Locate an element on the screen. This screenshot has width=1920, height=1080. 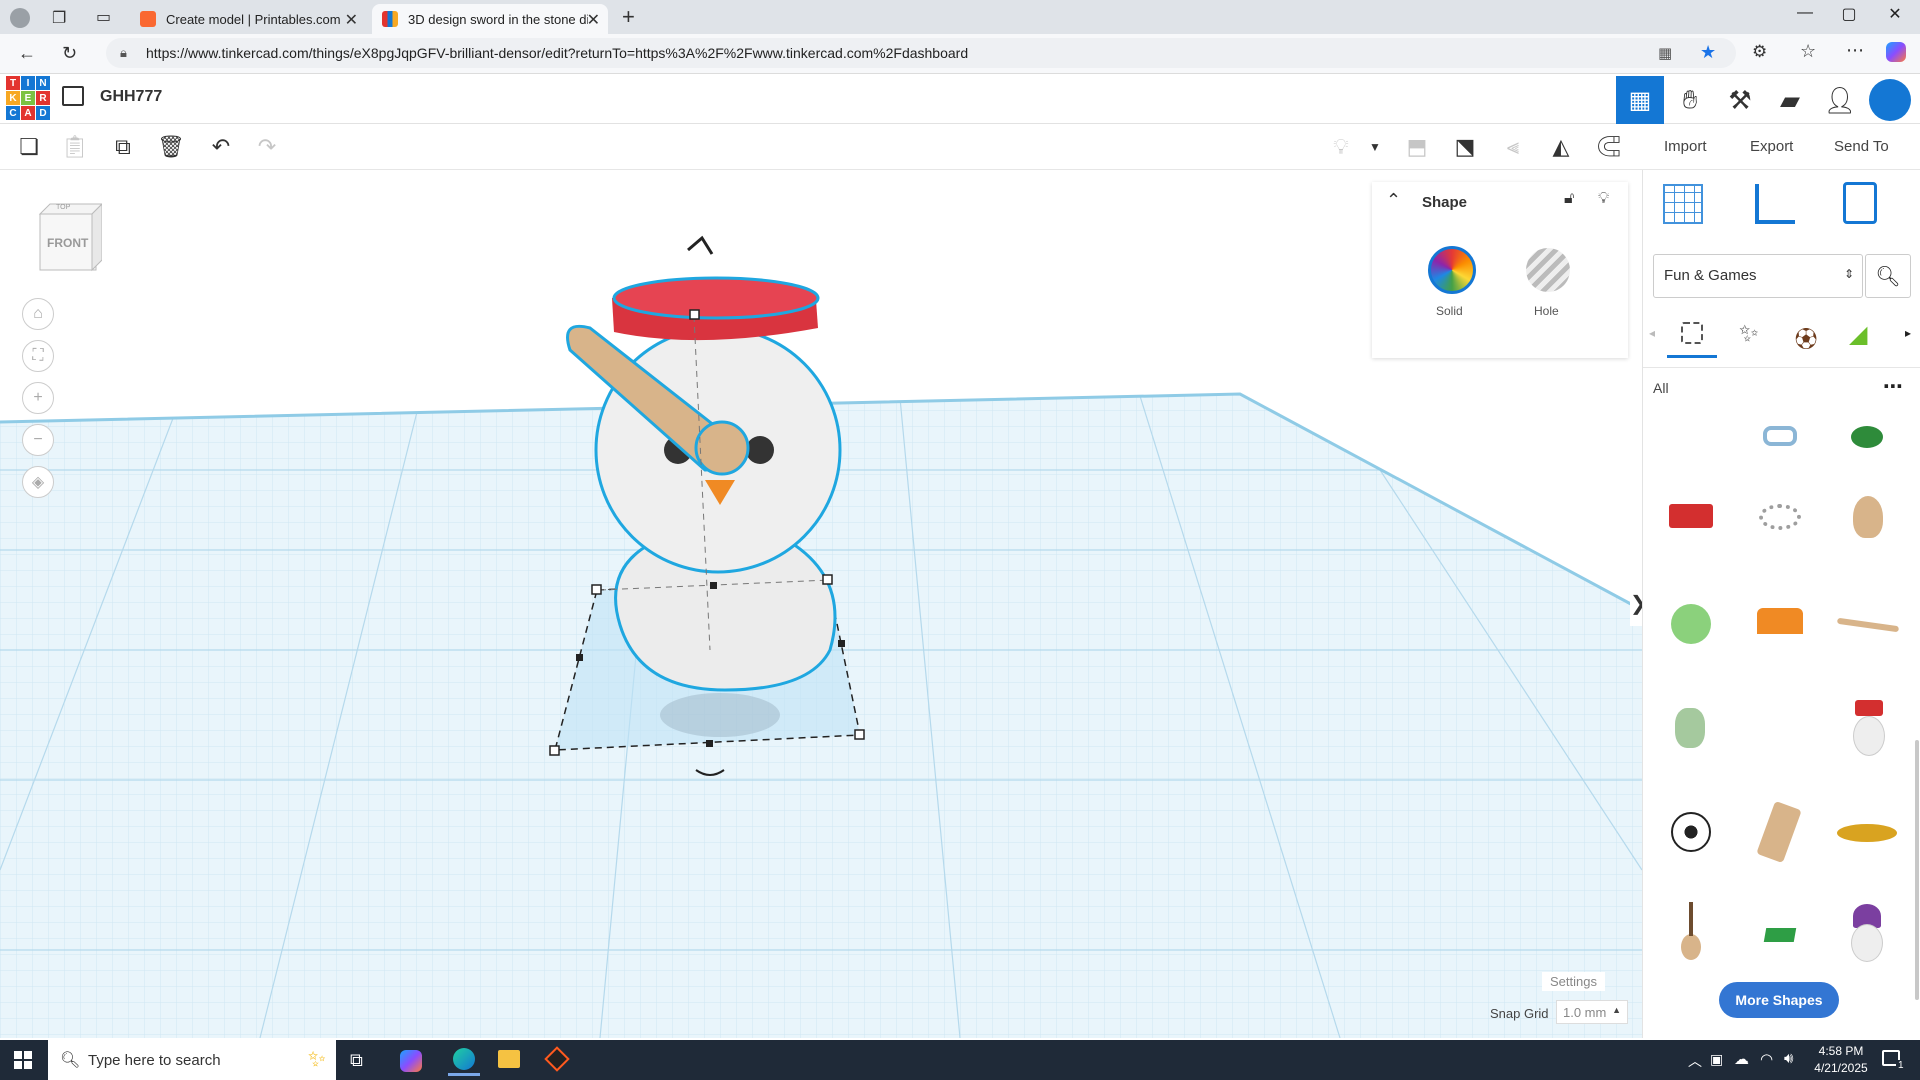
wand-icon: ✨︎ is located at coordinates (1749, 334).